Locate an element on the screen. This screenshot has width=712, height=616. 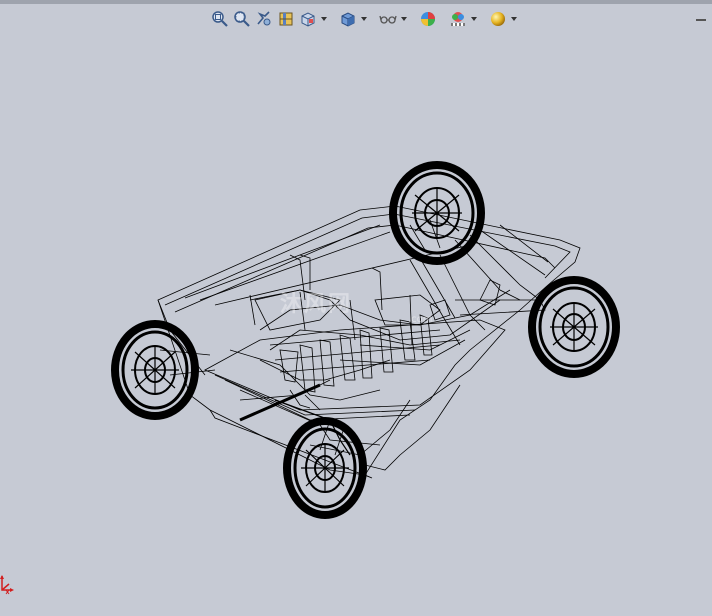
watermark-brand: 沐风网 is located at coordinates (316, 304).